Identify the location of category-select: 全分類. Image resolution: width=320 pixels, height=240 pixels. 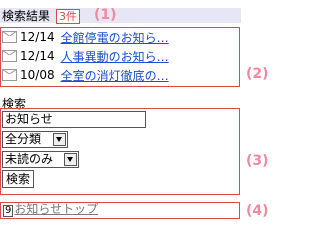
(35, 139).